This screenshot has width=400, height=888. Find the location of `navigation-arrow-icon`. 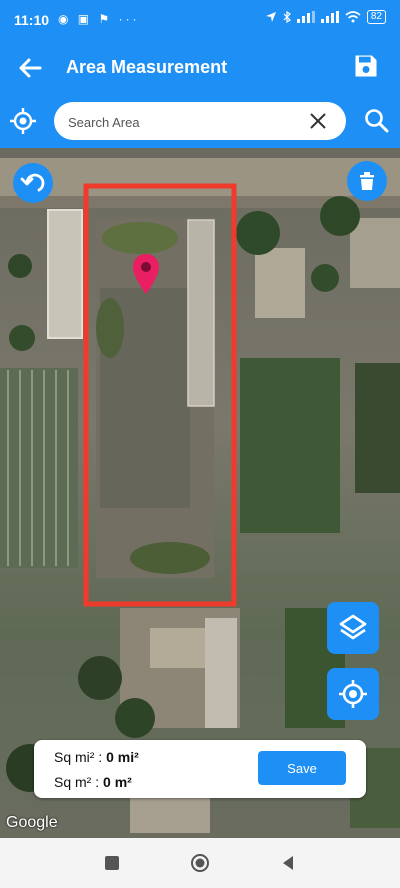

navigation-arrow-icon is located at coordinates (270, 17).